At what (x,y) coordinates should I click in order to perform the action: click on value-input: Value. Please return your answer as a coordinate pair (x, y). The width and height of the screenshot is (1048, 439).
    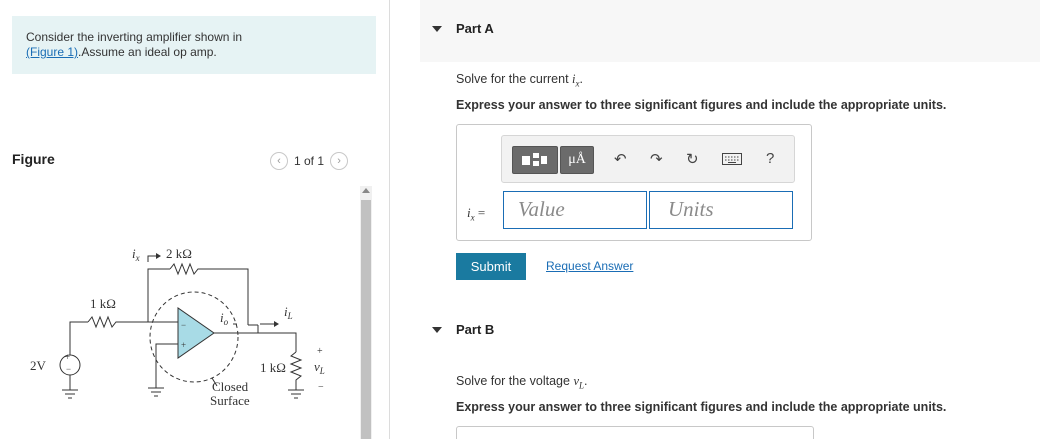
    Looking at the image, I should click on (575, 210).